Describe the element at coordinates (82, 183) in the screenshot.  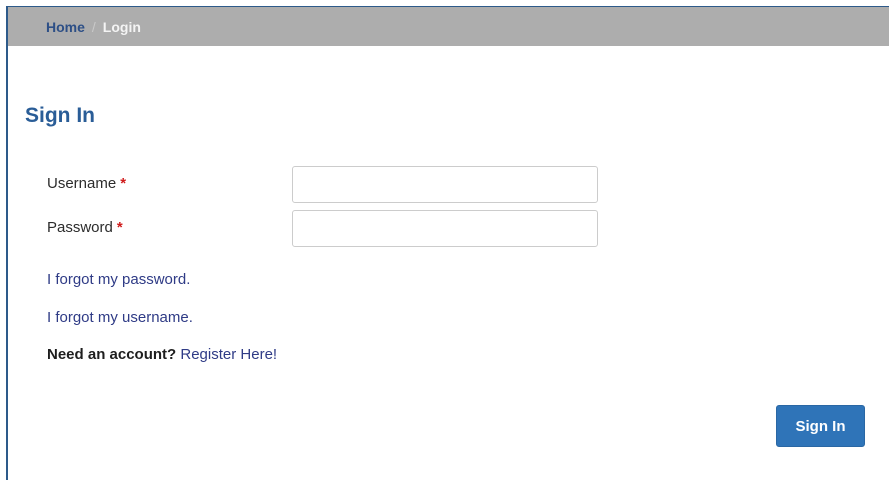
I see `username-label-text: Username` at that location.